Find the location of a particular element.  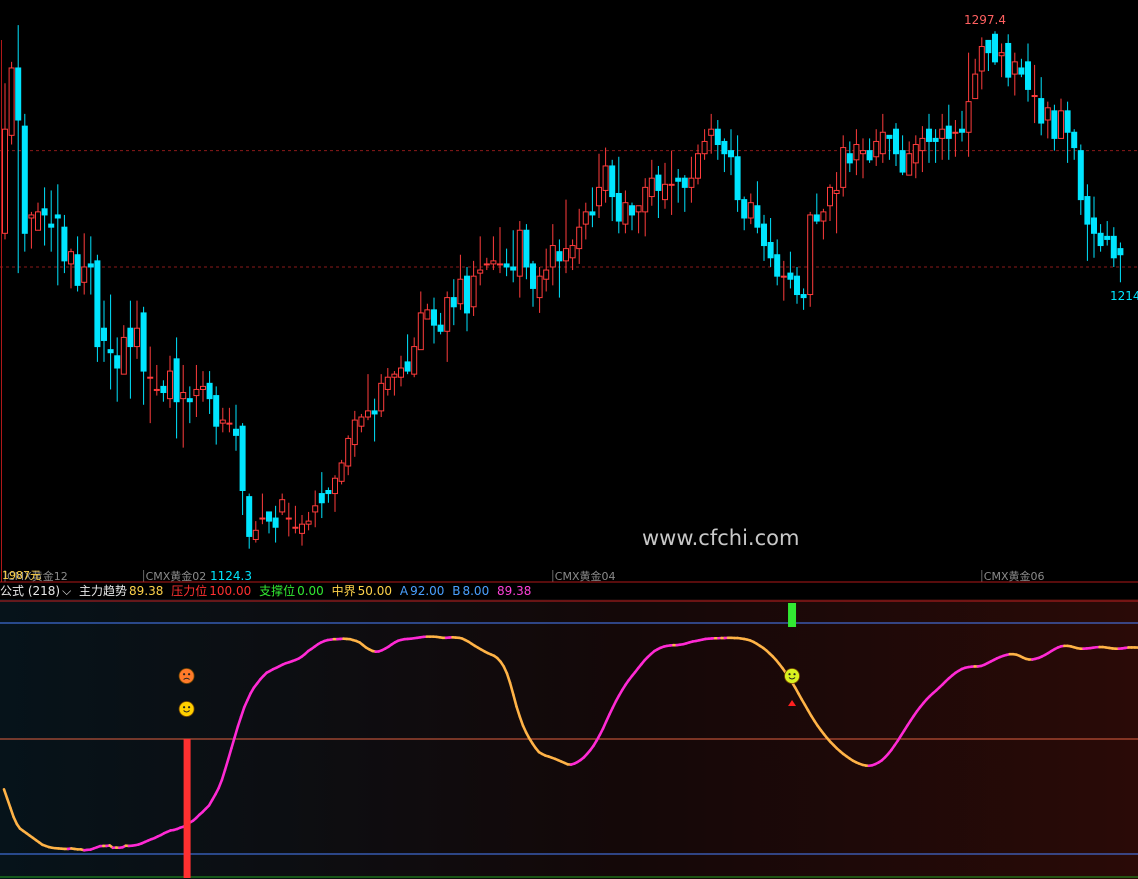

b-value: 8.00 is located at coordinates (476, 591).